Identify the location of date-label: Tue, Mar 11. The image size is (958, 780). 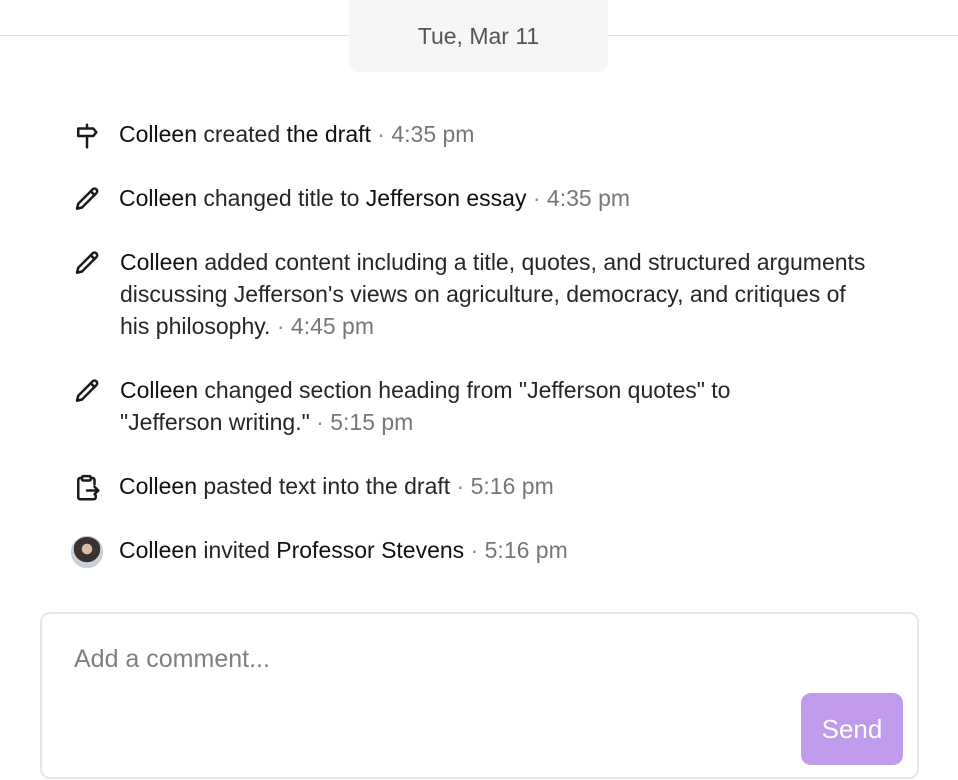
(478, 36).